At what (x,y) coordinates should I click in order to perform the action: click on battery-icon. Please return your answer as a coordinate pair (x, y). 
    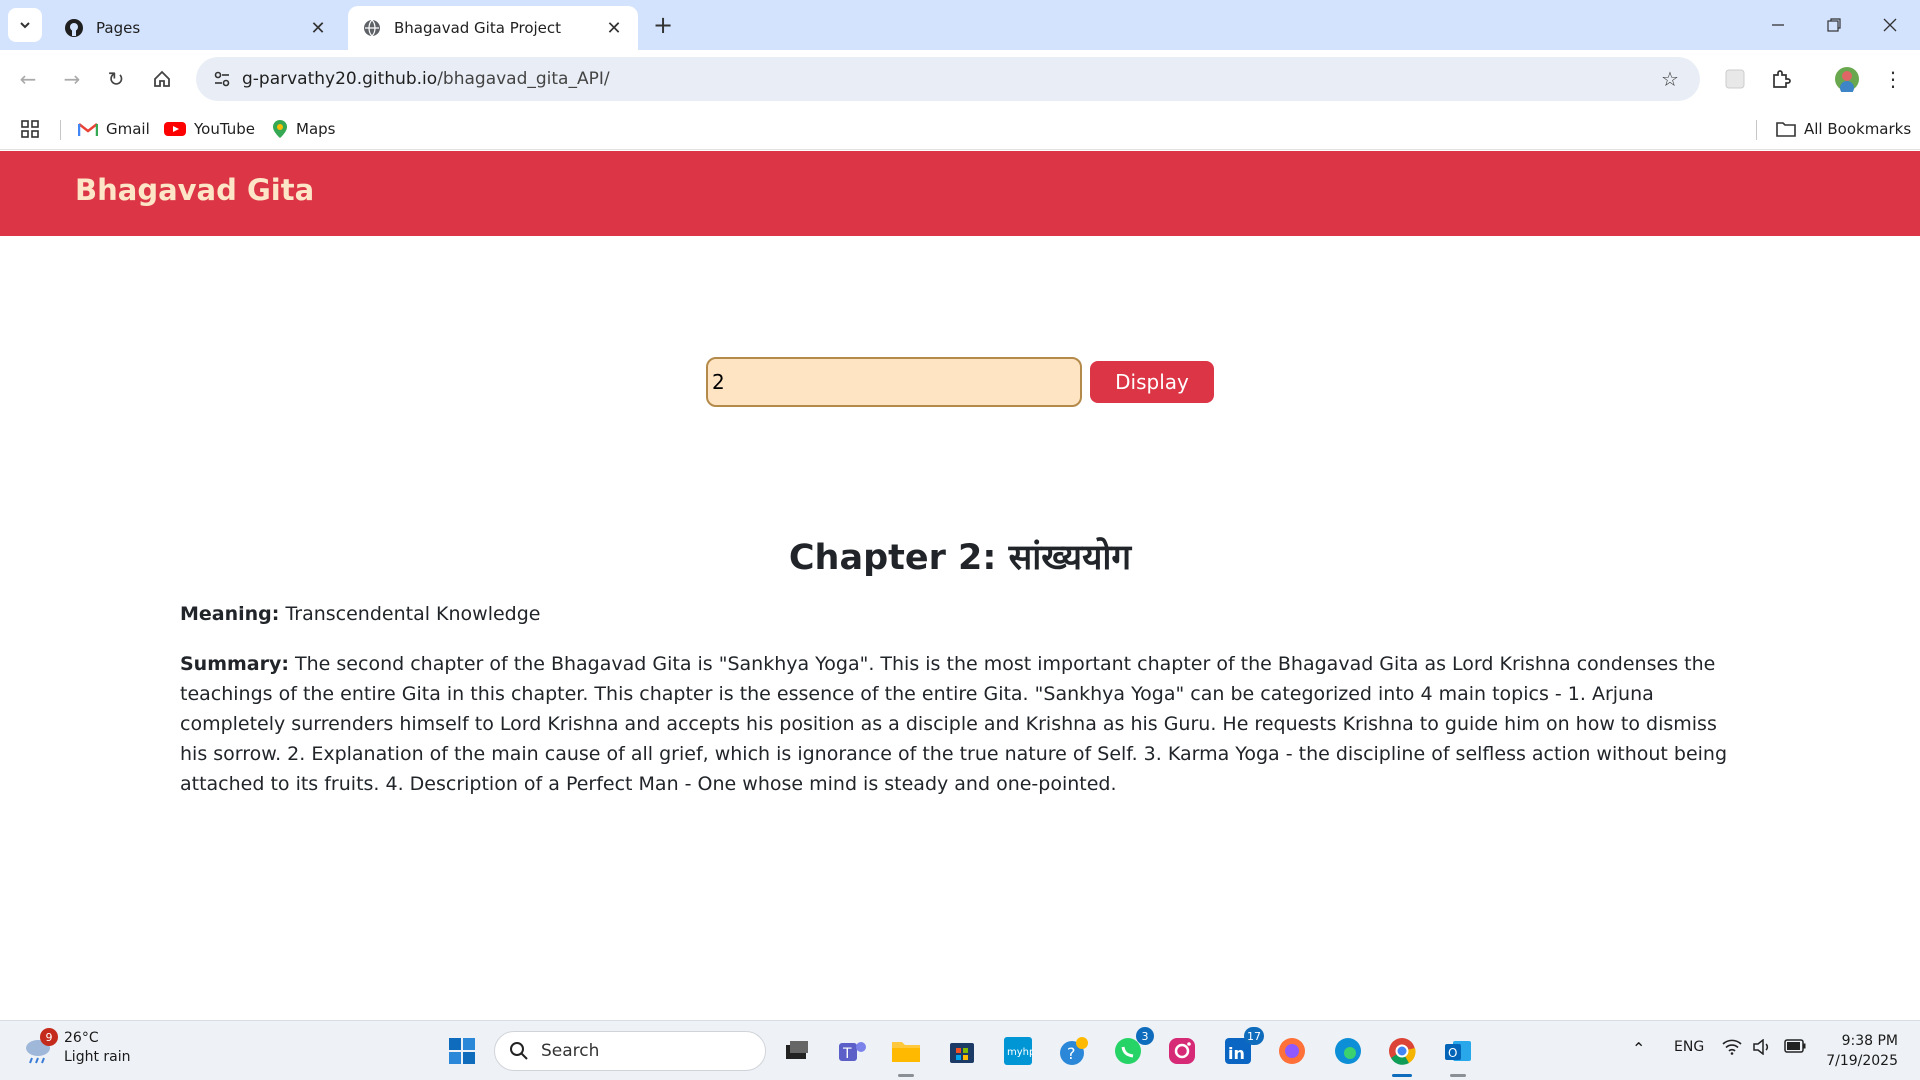
    Looking at the image, I should click on (1795, 1048).